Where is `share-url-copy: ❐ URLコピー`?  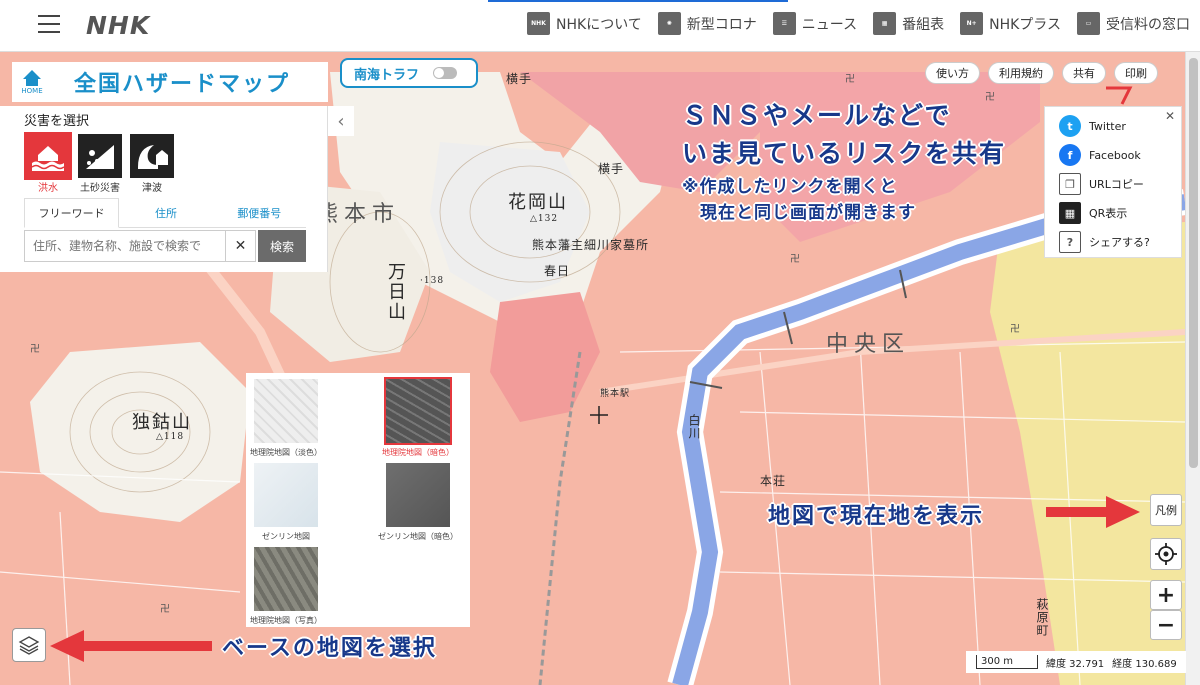 share-url-copy: ❐ URLコピー is located at coordinates (1101, 184).